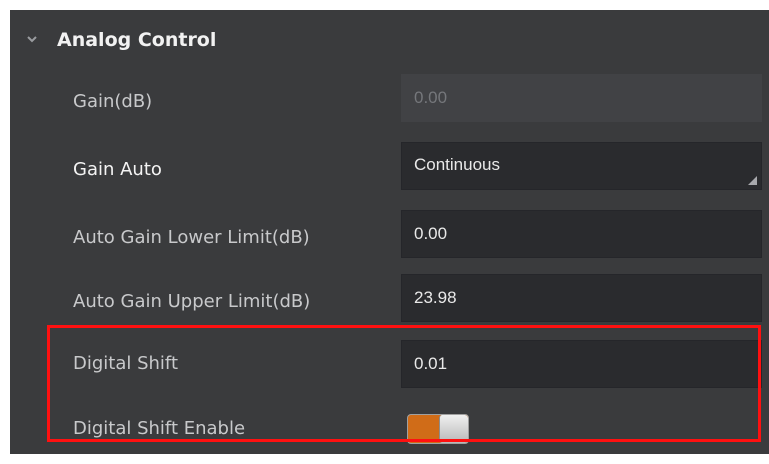  Describe the element at coordinates (457, 164) in the screenshot. I see `gain-auto-selected-value: Continuous` at that location.